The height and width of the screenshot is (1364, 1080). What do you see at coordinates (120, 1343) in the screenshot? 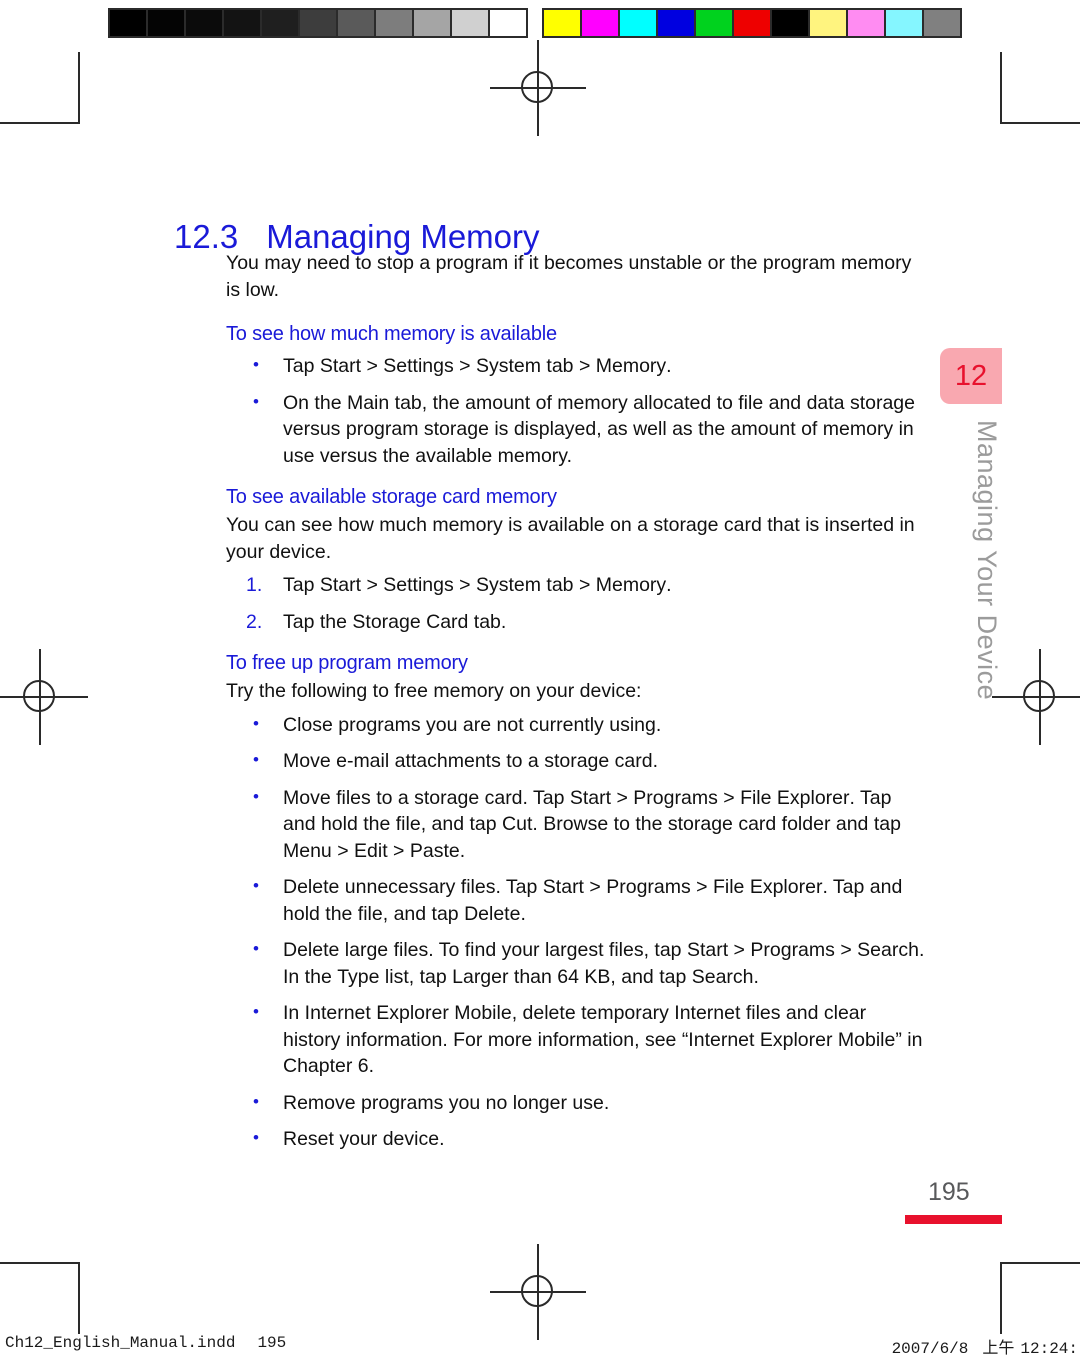
I see `footer-filename-text: Ch12_English_Manual.indd` at bounding box center [120, 1343].